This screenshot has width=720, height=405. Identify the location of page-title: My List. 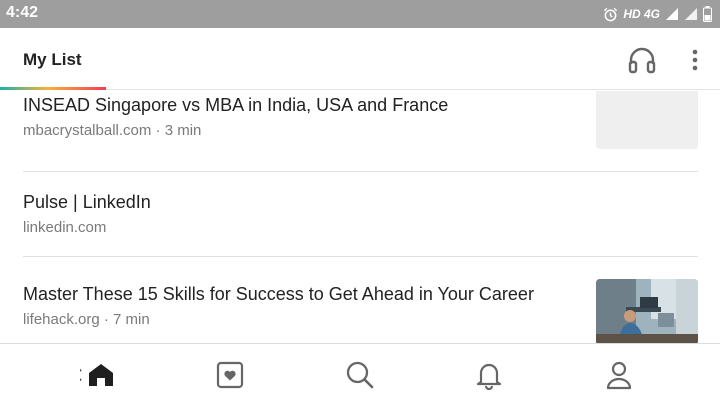
(52, 59).